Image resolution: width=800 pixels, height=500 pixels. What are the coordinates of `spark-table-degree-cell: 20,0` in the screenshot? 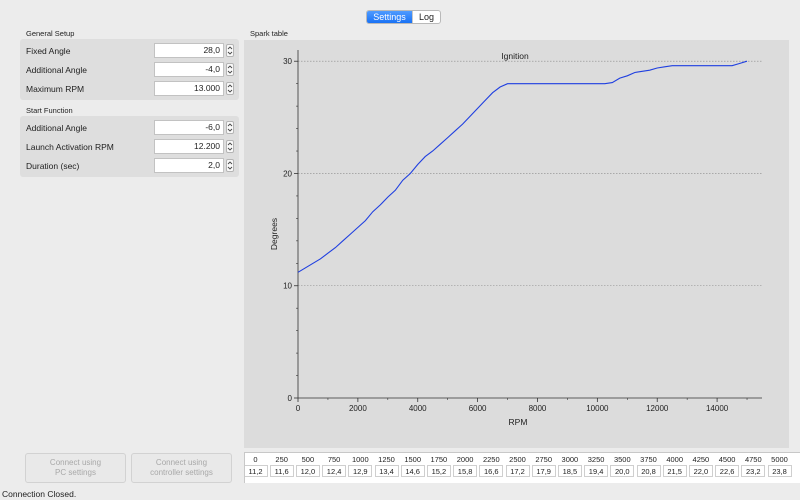 It's located at (622, 471).